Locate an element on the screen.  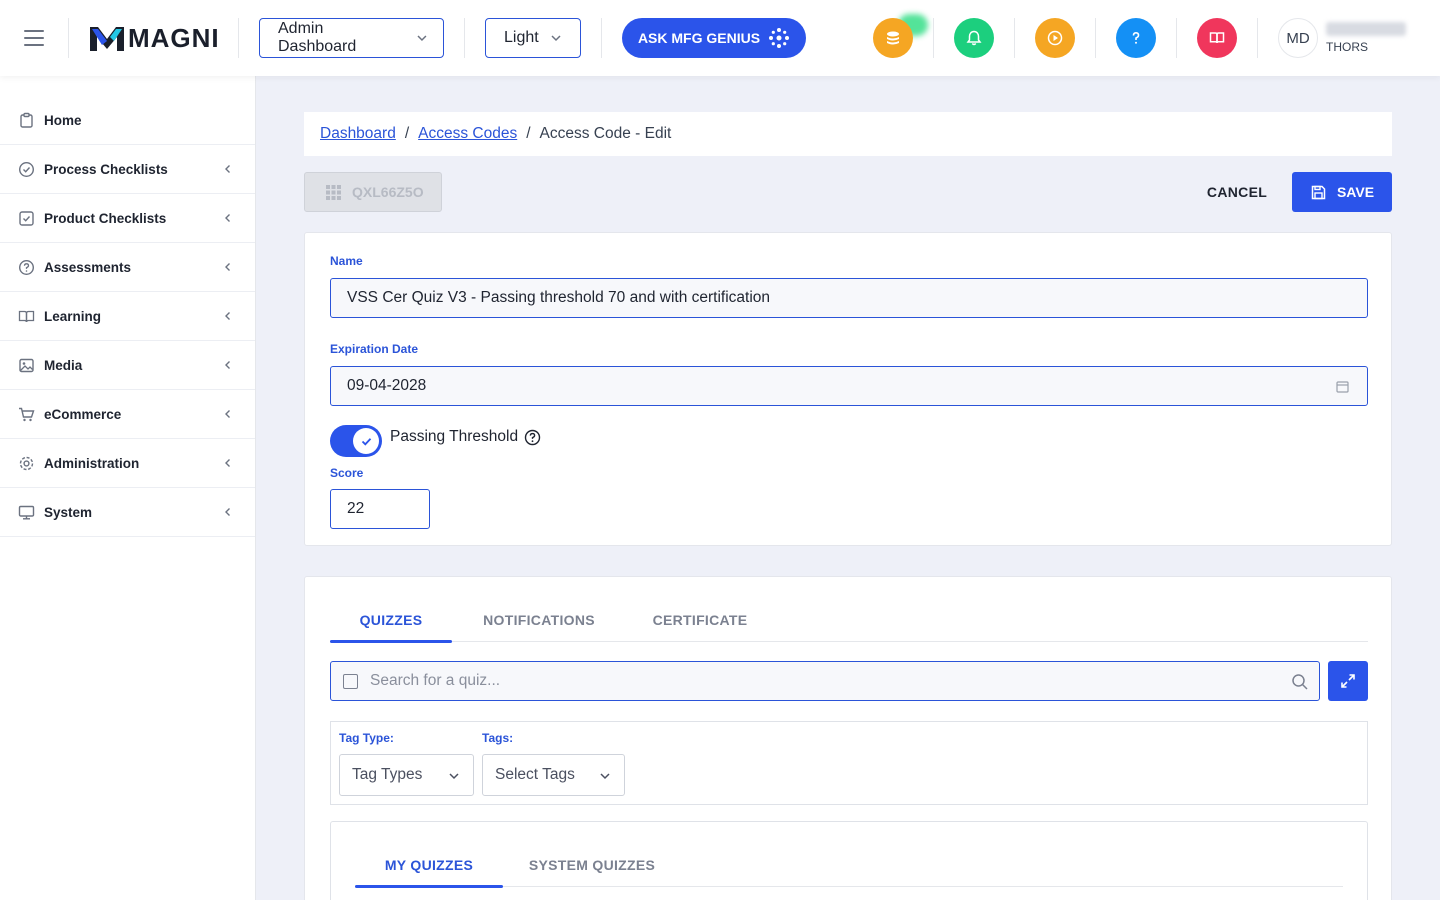
video-tutorials-button is located at coordinates (1055, 38).